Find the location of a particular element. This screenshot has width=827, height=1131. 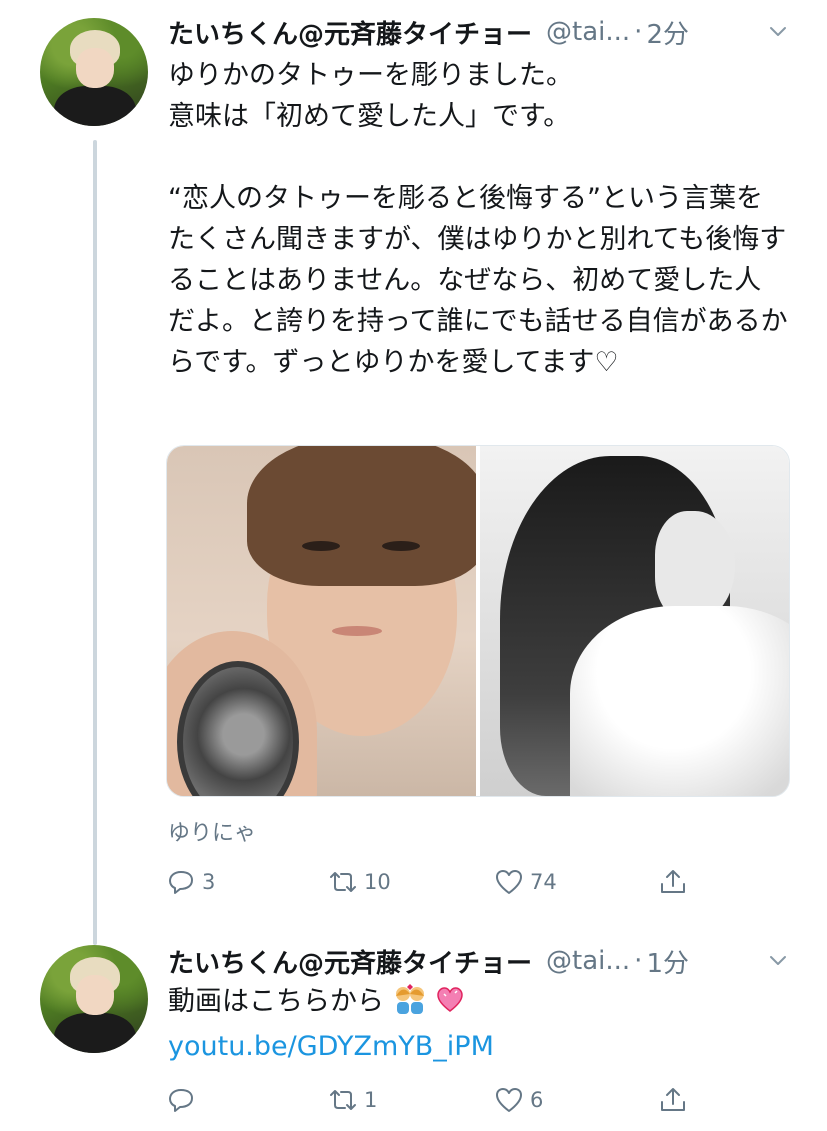

retweet-button: 1 is located at coordinates (352, 1100).